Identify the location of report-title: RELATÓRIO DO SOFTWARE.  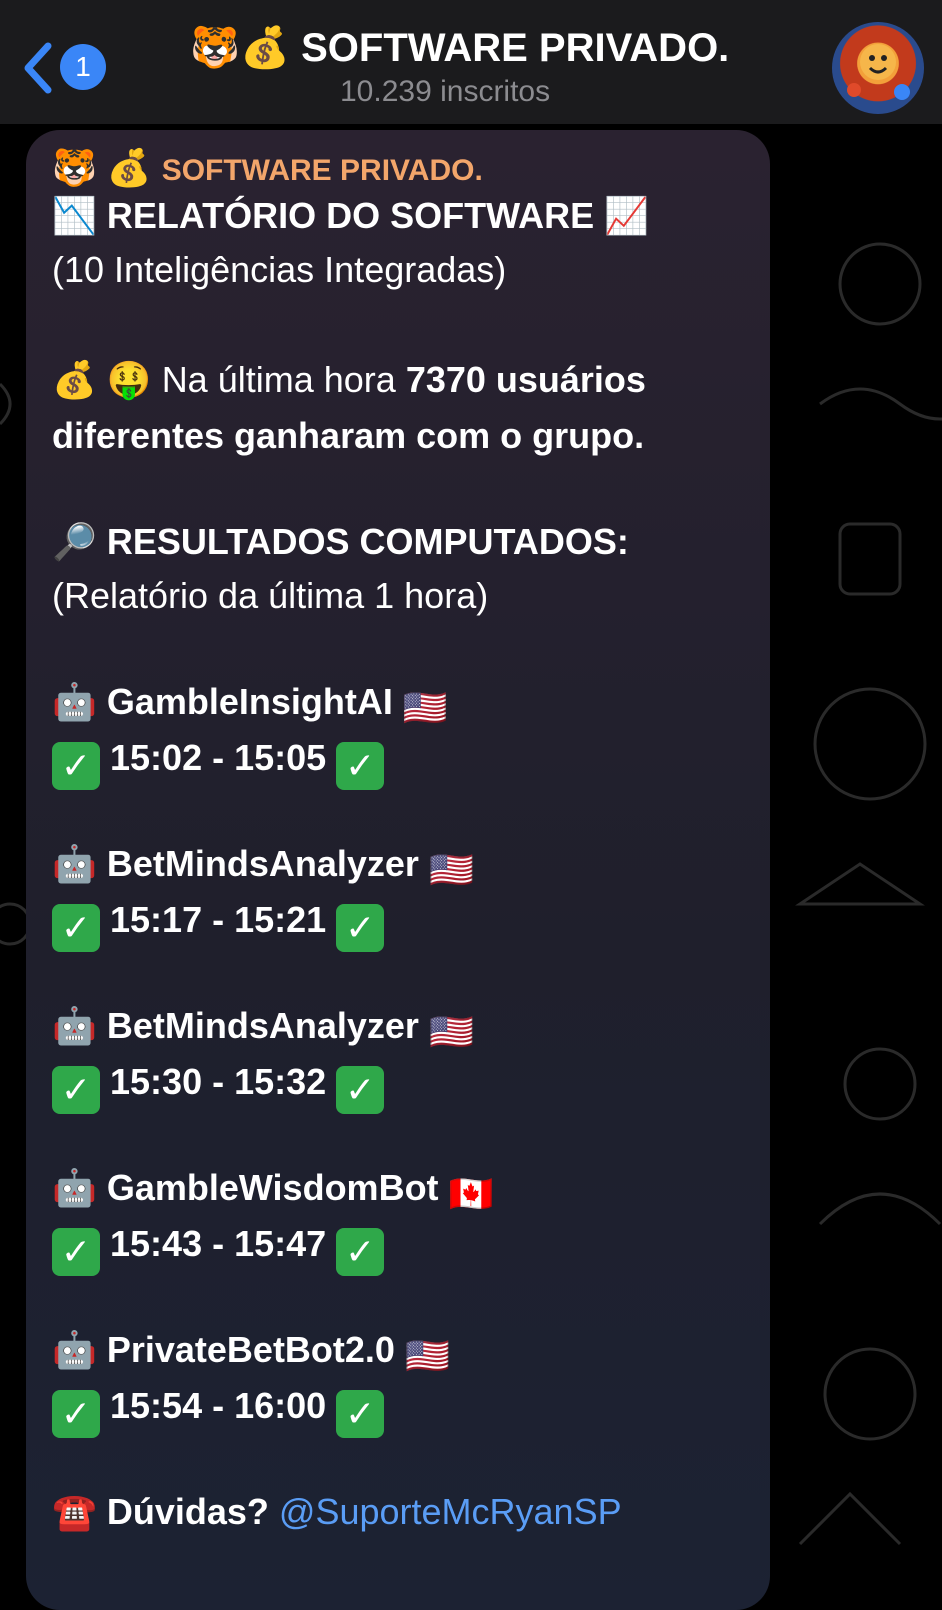
(350, 215).